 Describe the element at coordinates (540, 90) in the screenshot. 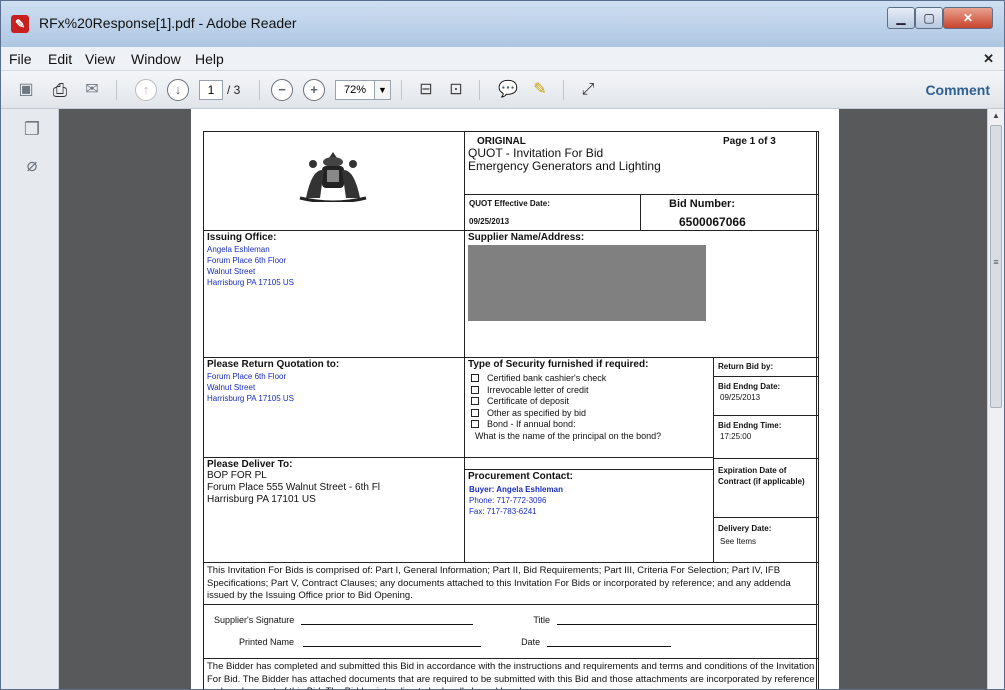

I see `highlight-icon: ✎` at that location.